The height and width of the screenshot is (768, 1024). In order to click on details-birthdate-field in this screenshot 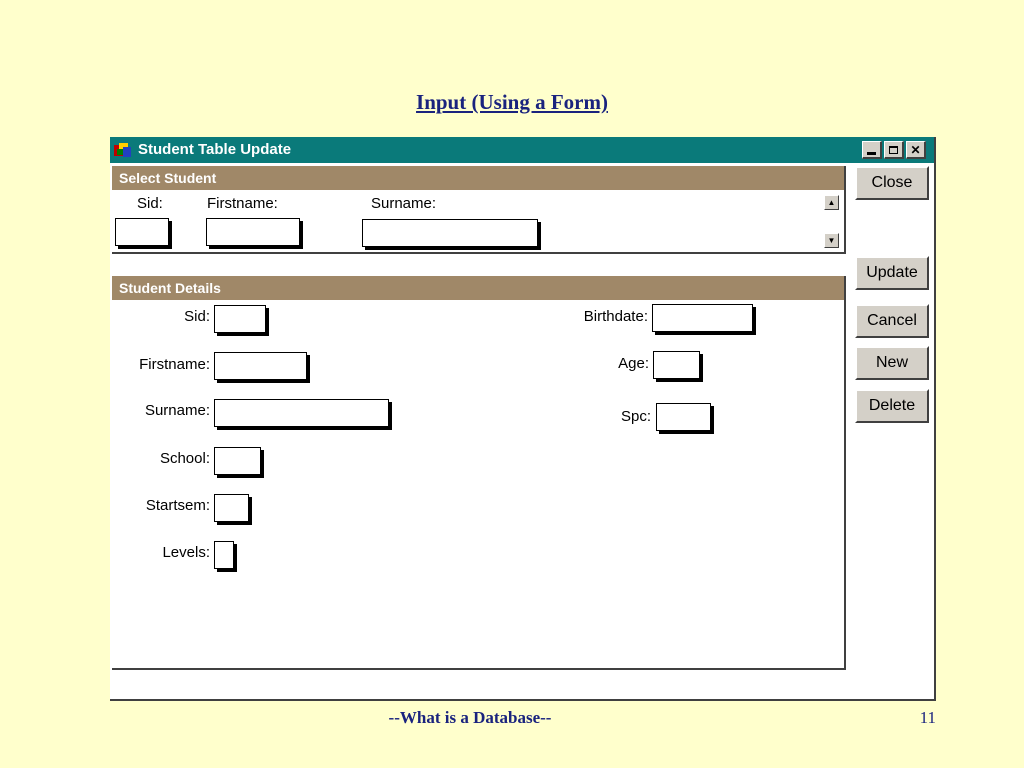, I will do `click(702, 318)`.